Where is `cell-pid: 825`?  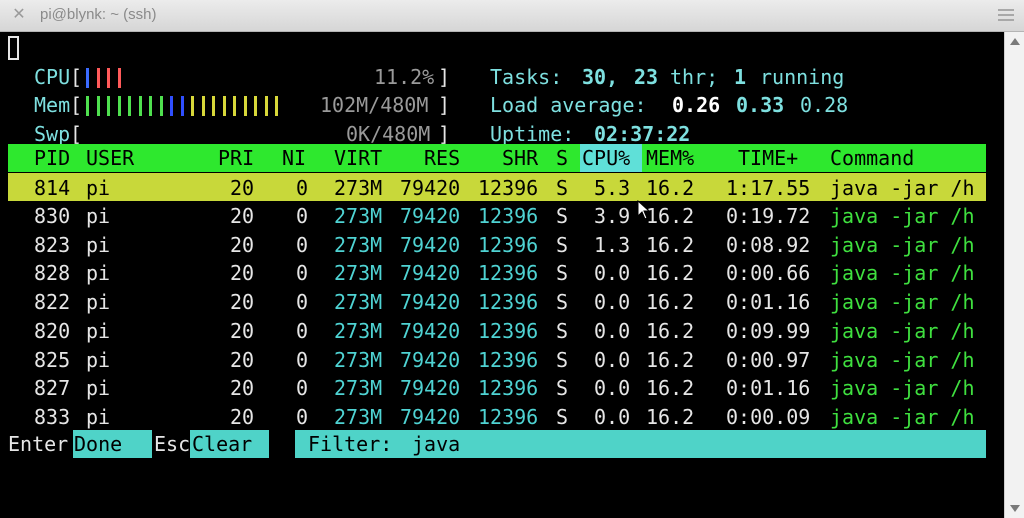
cell-pid: 825 is located at coordinates (52, 359).